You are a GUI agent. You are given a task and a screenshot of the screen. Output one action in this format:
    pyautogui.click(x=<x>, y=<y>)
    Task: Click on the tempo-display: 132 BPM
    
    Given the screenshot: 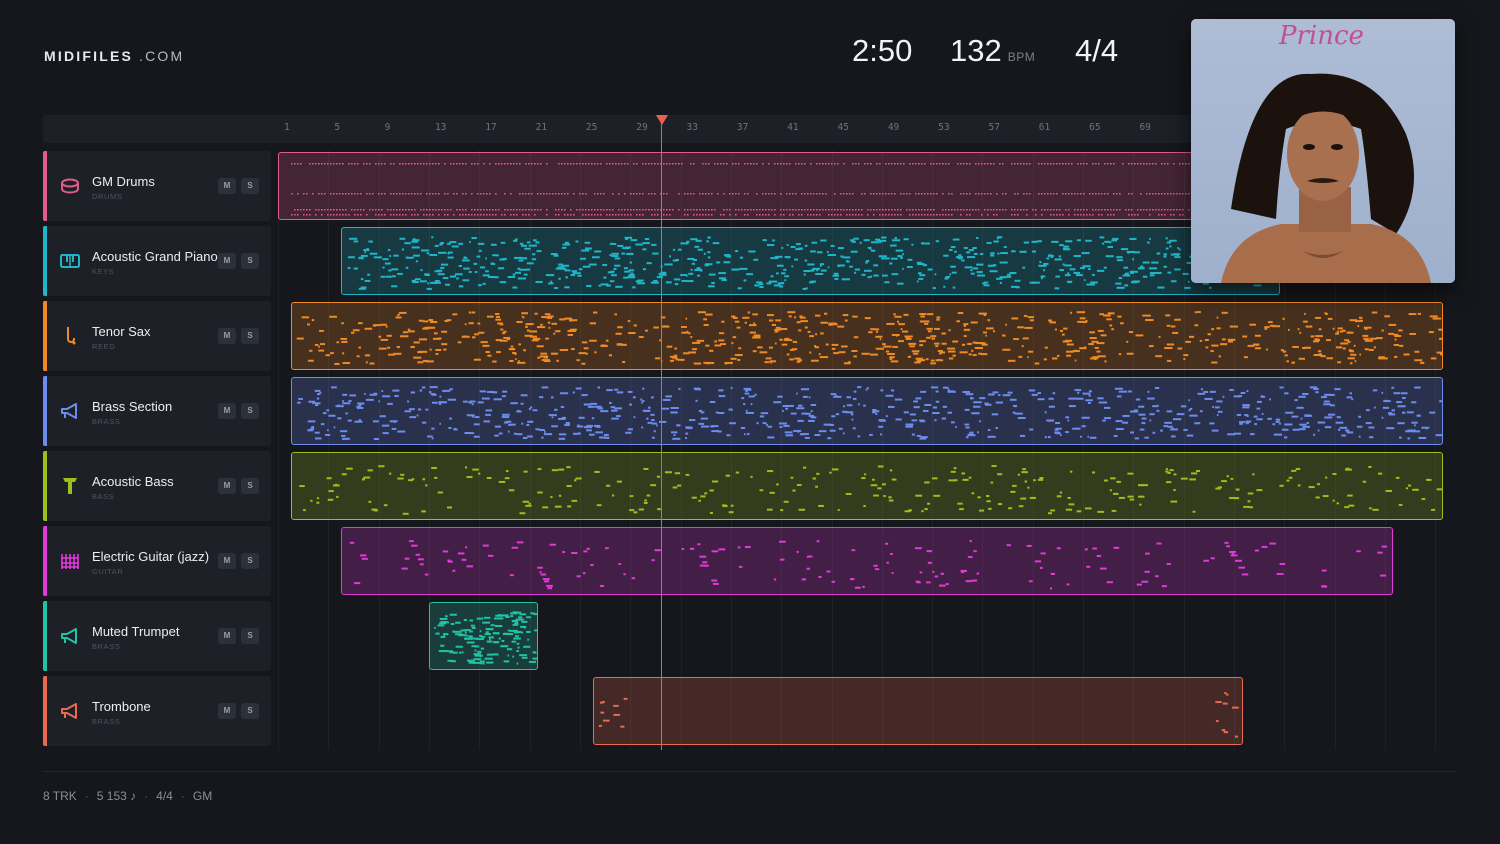 What is the action you would take?
    pyautogui.click(x=992, y=51)
    